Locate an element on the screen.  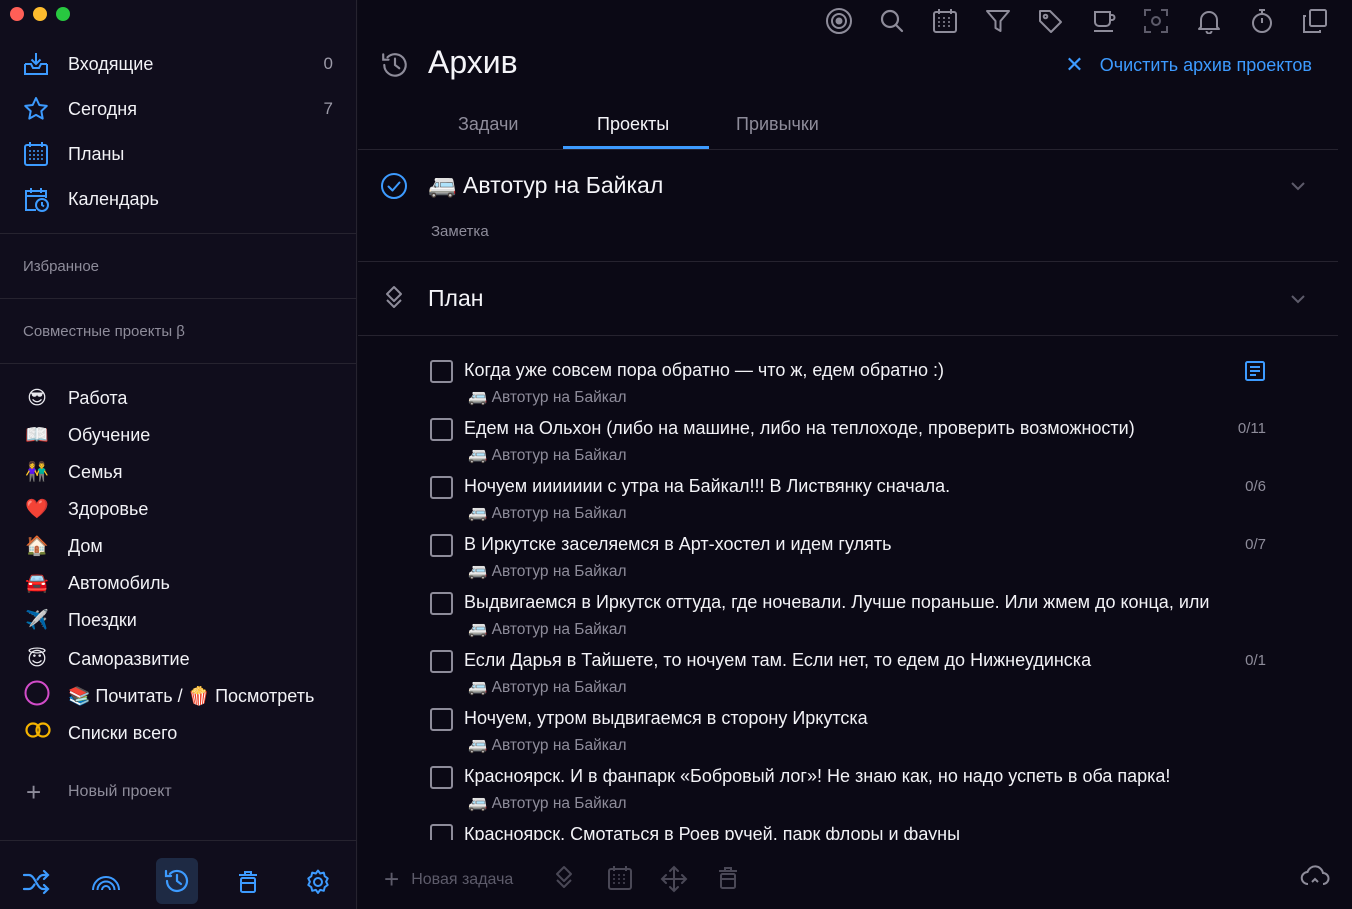
subtask-count: 0/6 is located at coordinates (1255, 486).